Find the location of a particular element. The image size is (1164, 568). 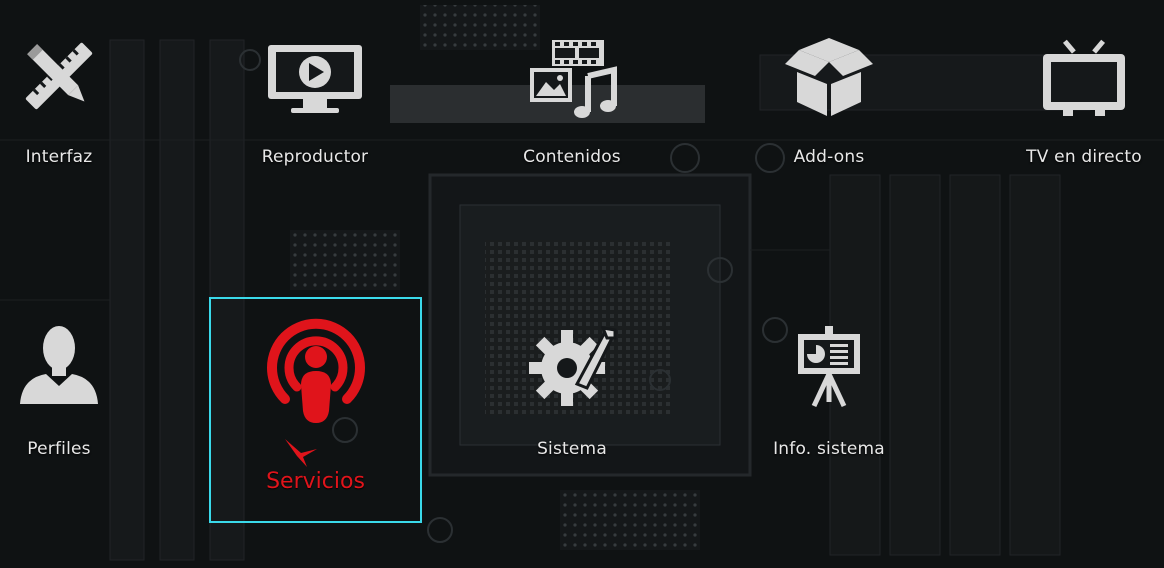

media-content-icon is located at coordinates (573, 79).